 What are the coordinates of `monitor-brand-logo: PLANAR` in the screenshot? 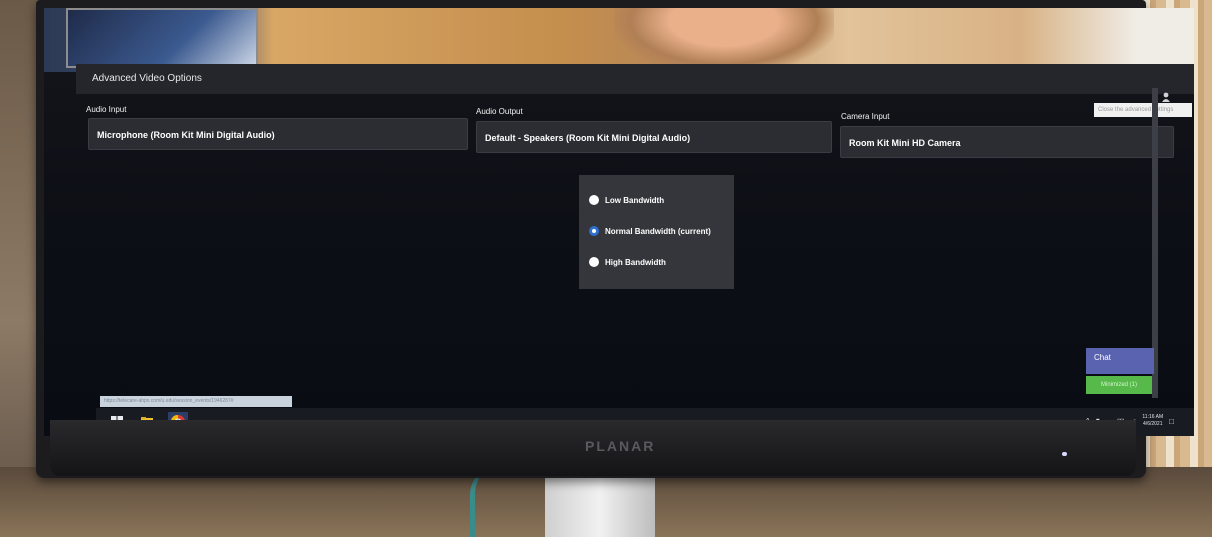 It's located at (620, 446).